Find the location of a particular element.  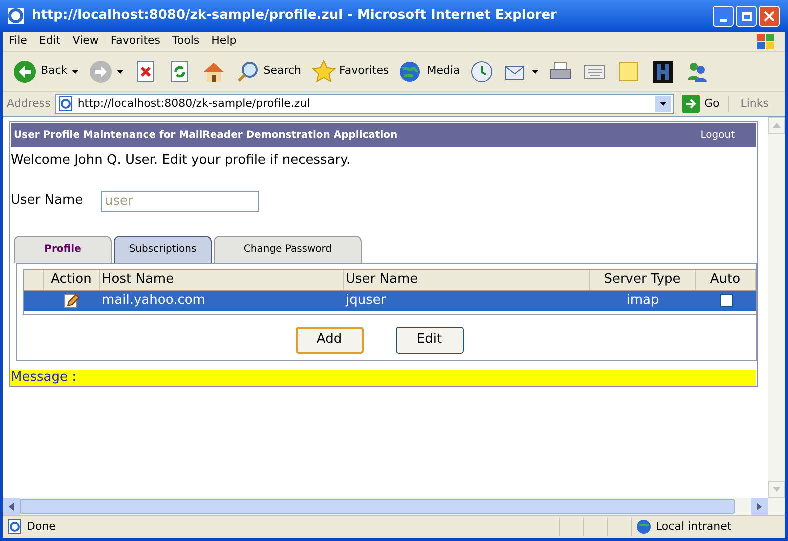

column-header: Action is located at coordinates (72, 280).